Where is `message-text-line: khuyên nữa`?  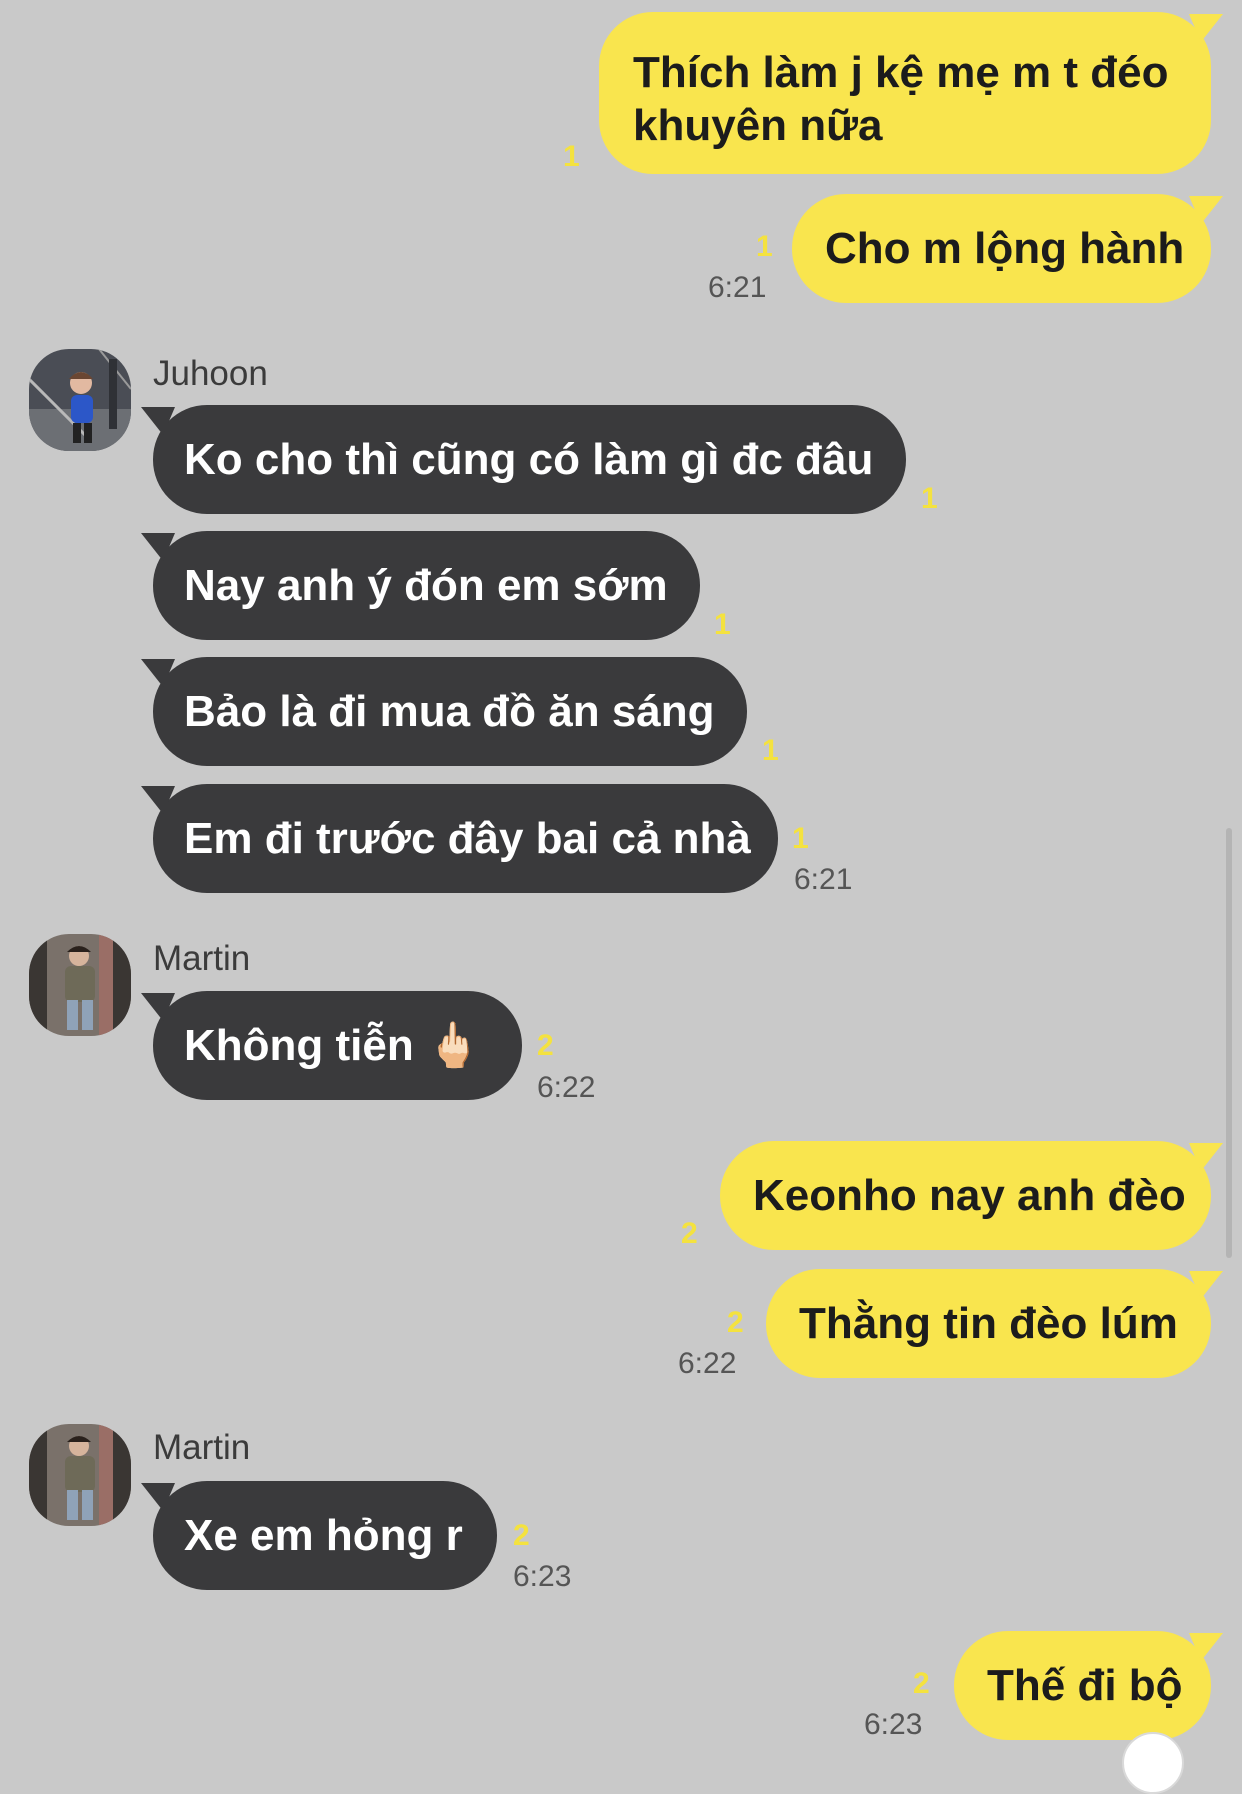 message-text-line: khuyên nữa is located at coordinates (758, 125).